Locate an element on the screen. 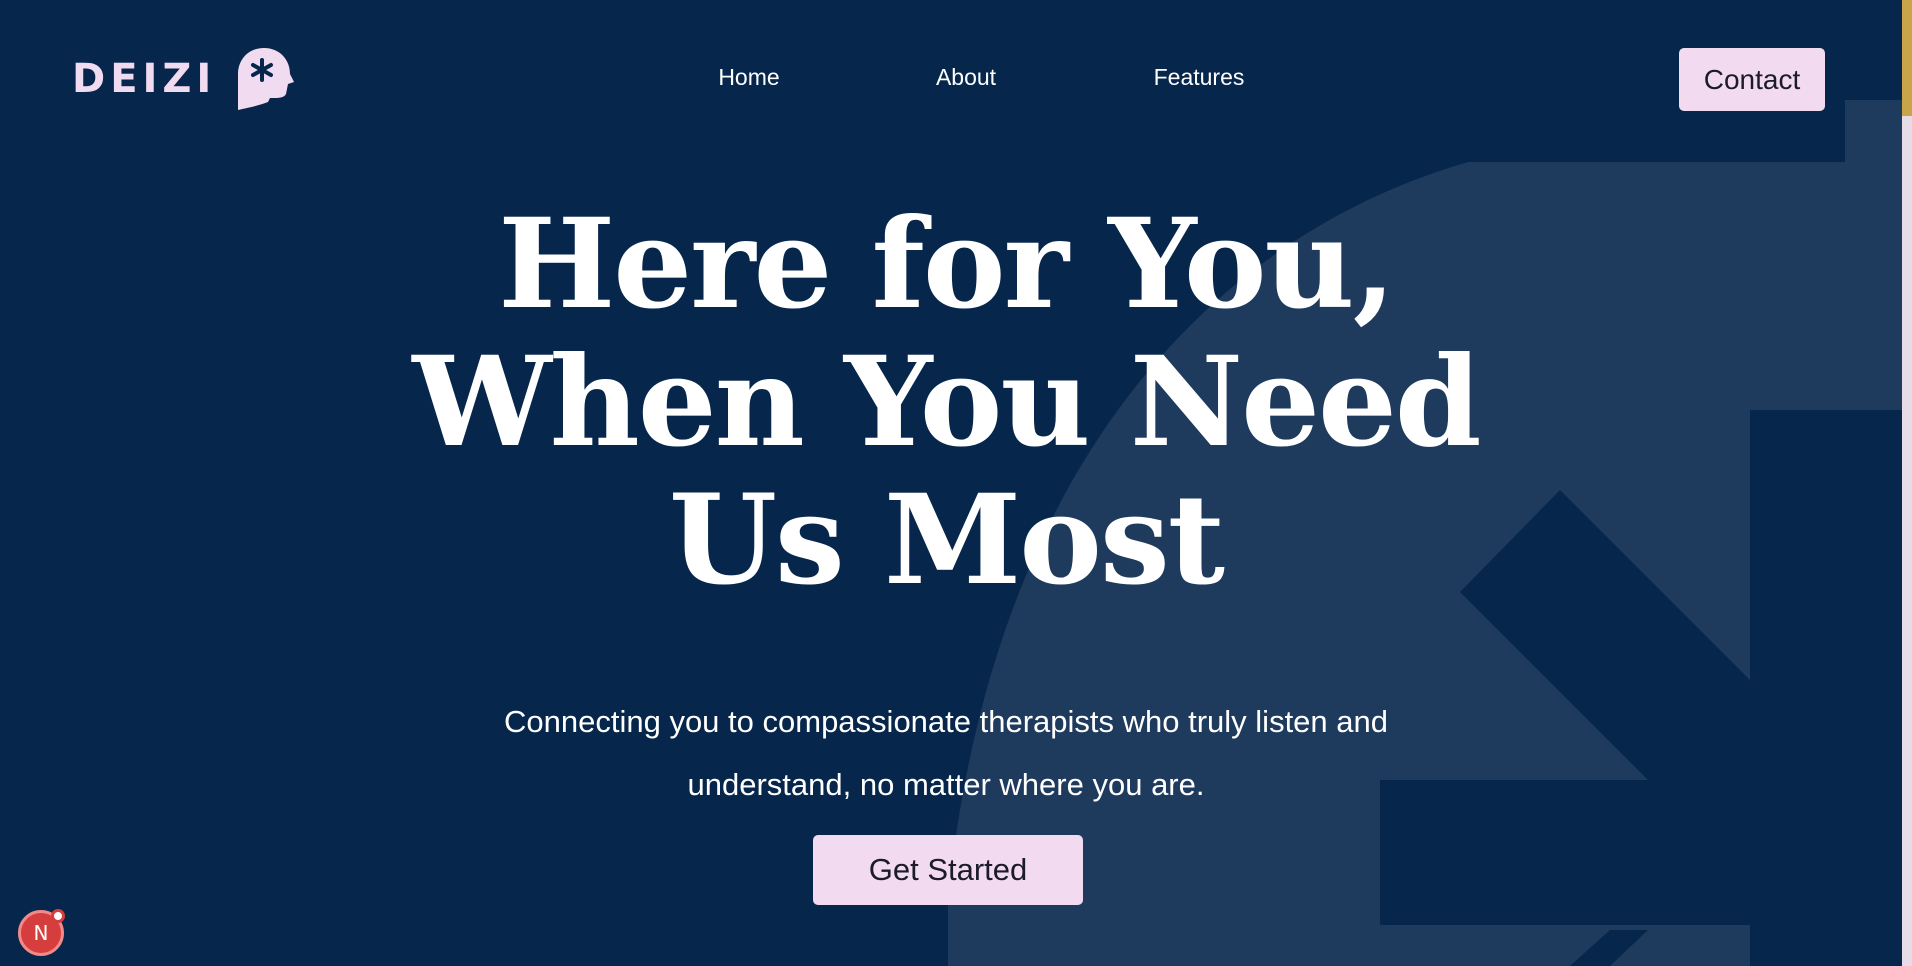  nextjs-dev-icon: N is located at coordinates (41, 932).